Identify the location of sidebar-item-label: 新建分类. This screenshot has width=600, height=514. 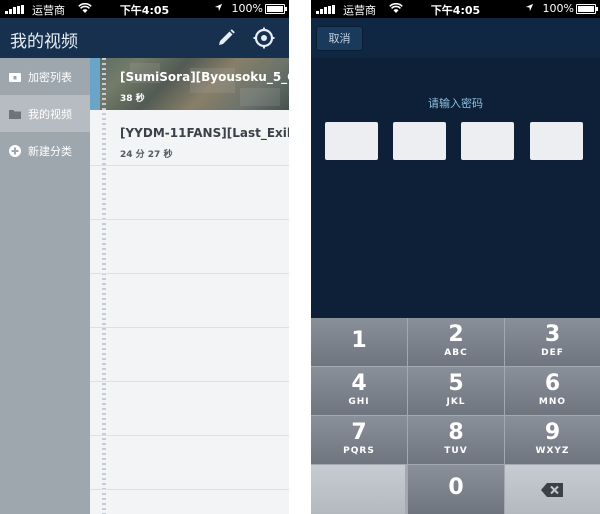
(50, 151).